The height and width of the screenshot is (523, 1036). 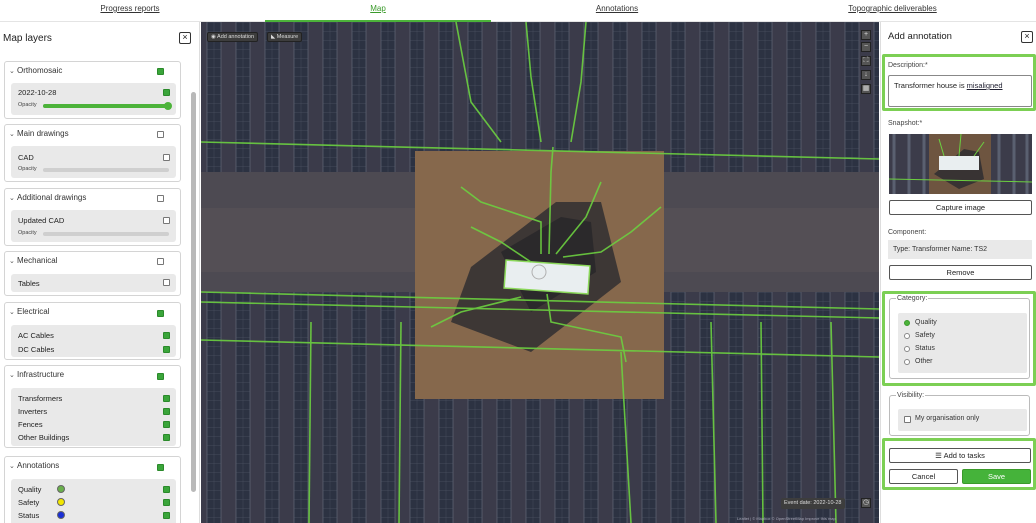 What do you see at coordinates (44, 437) in the screenshot?
I see `layer-item-label: Other Buildings` at bounding box center [44, 437].